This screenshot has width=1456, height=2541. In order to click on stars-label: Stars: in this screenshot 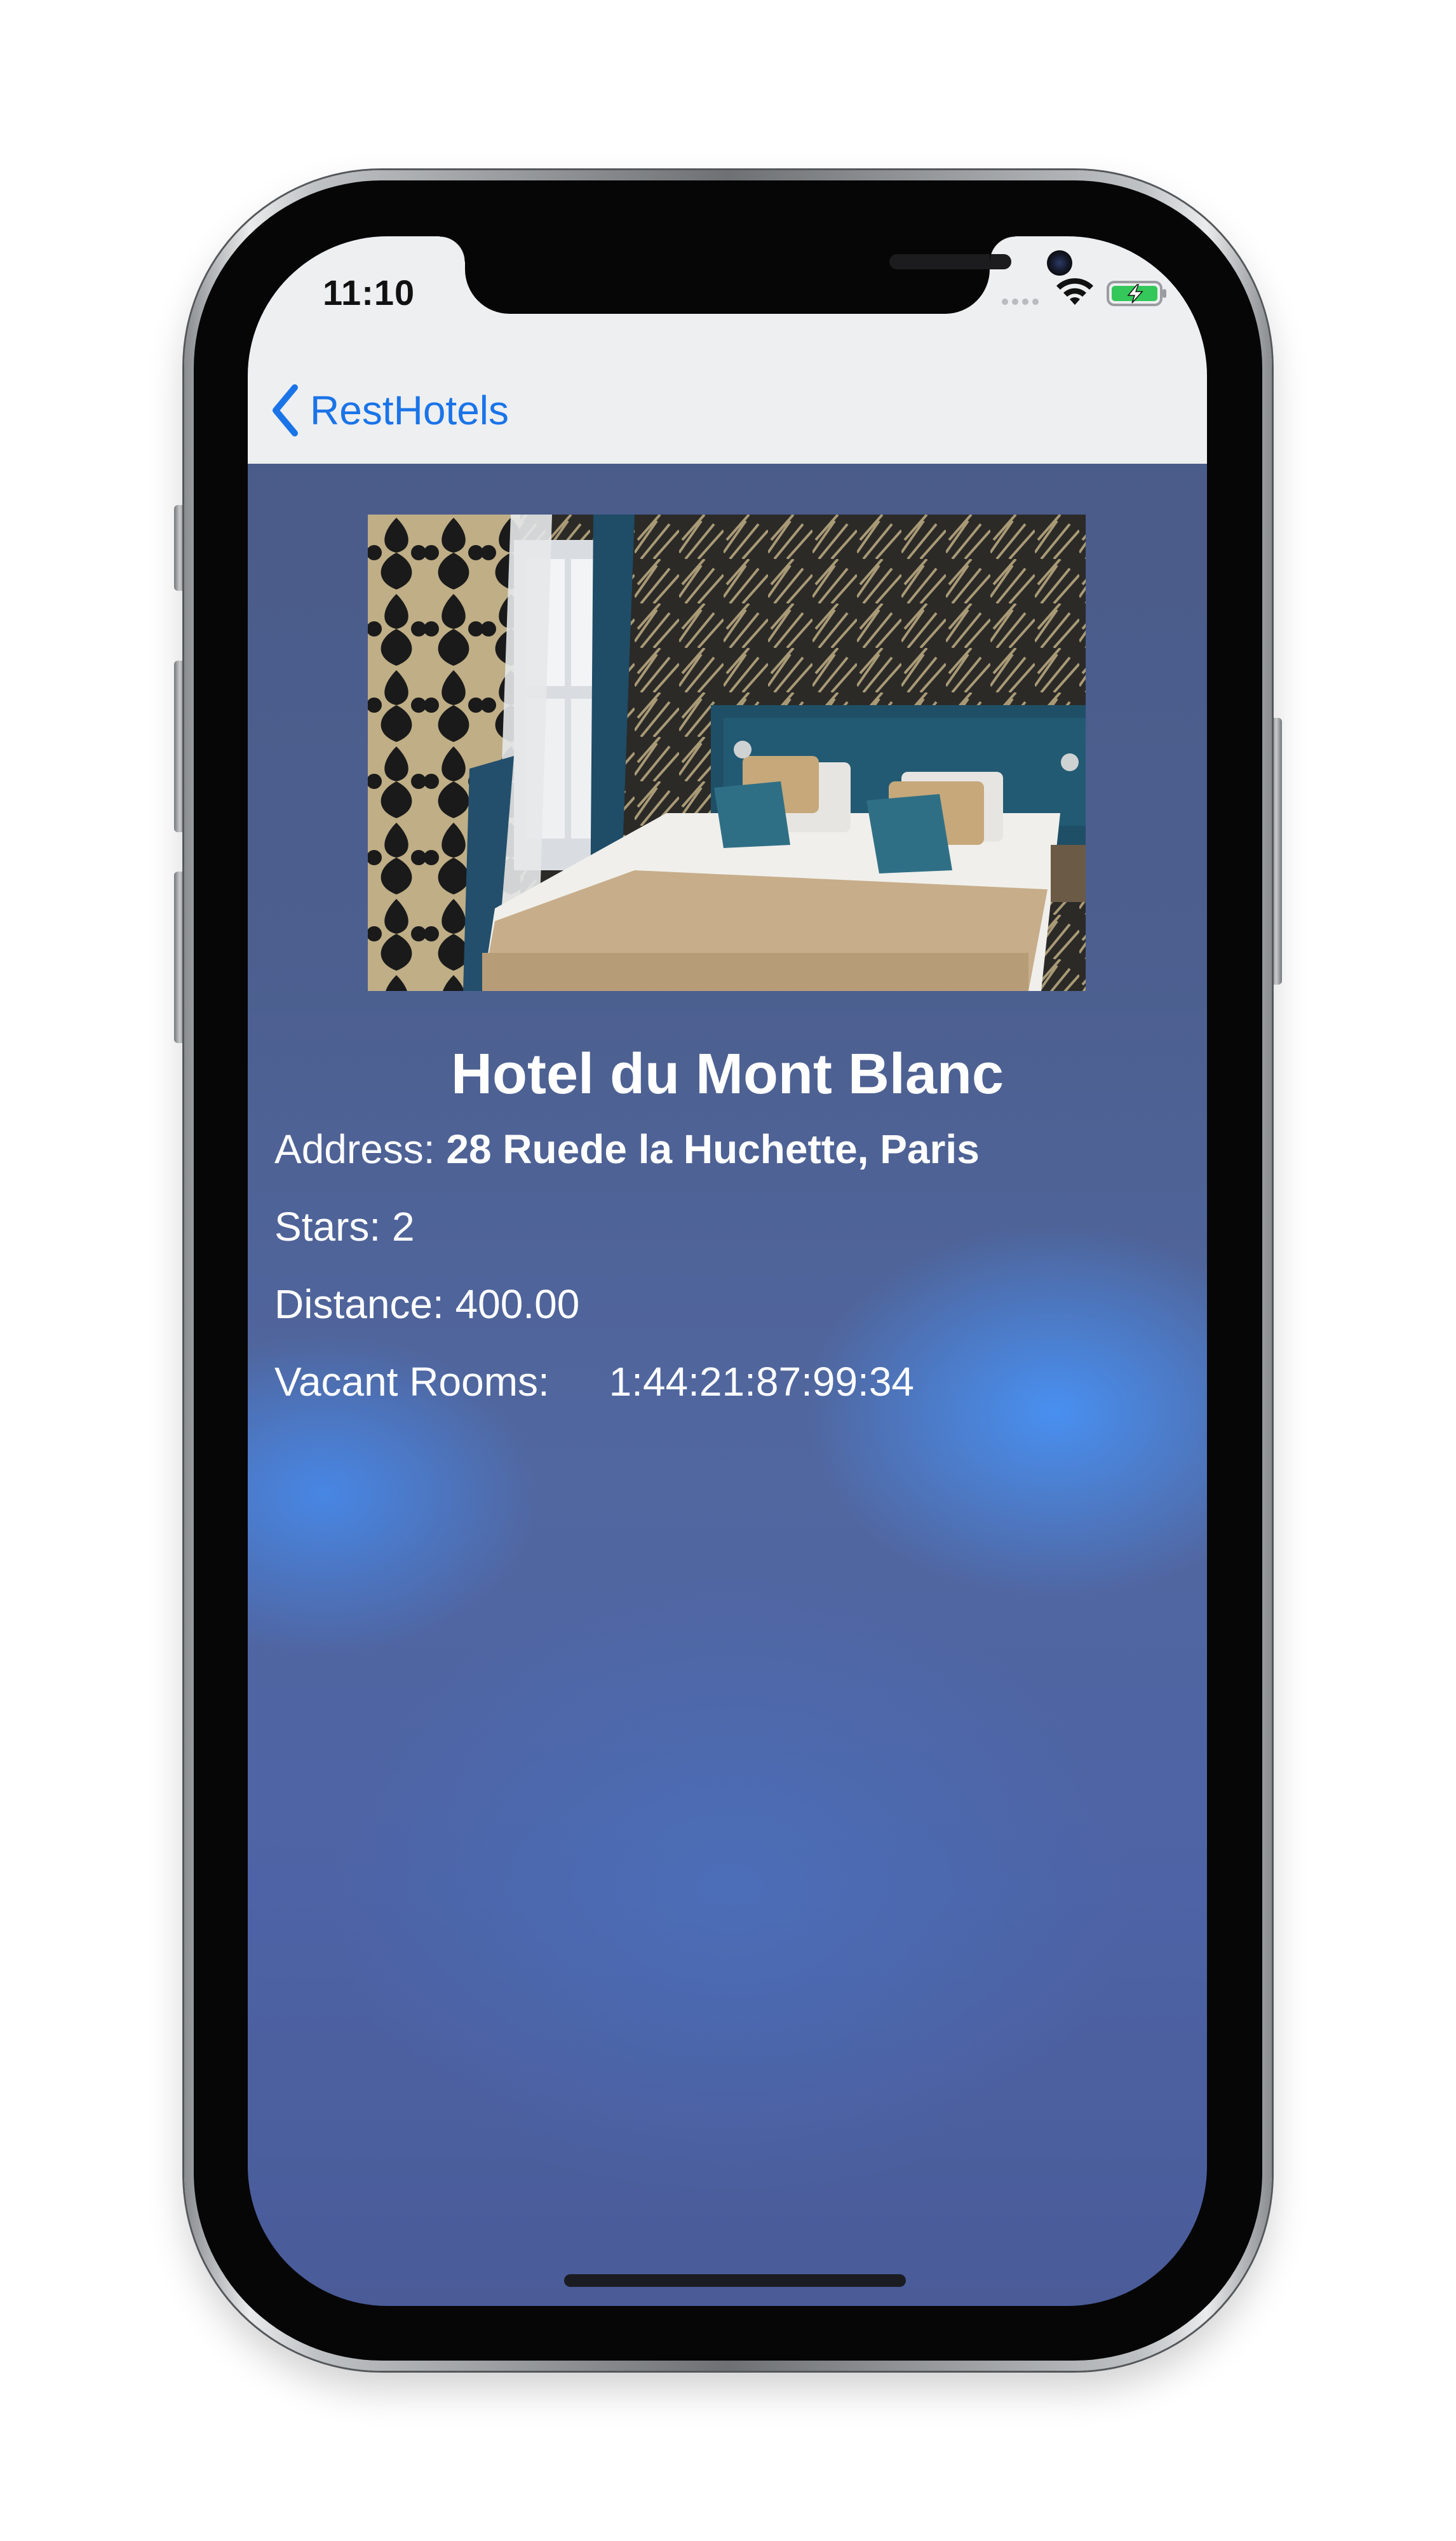, I will do `click(327, 1227)`.